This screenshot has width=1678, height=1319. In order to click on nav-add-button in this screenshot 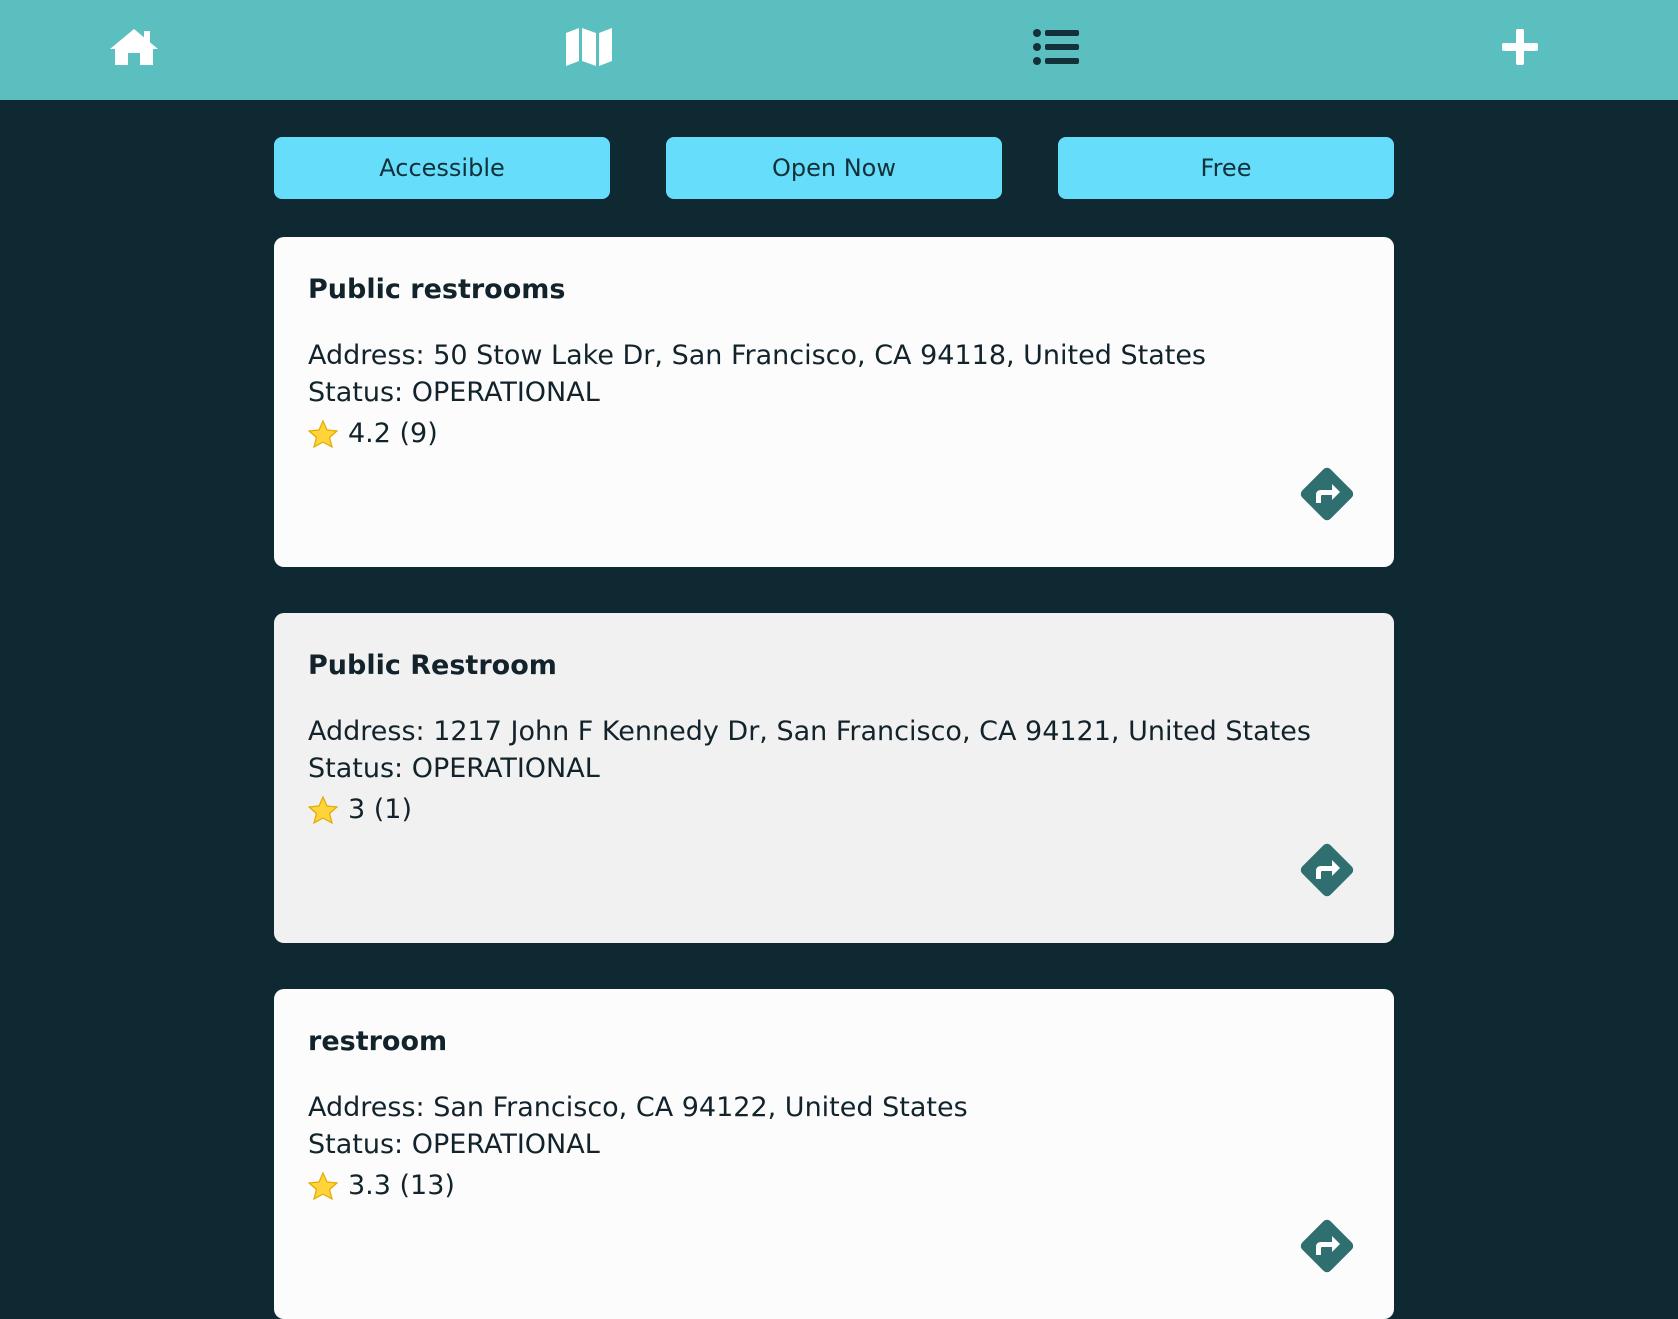, I will do `click(1520, 47)`.